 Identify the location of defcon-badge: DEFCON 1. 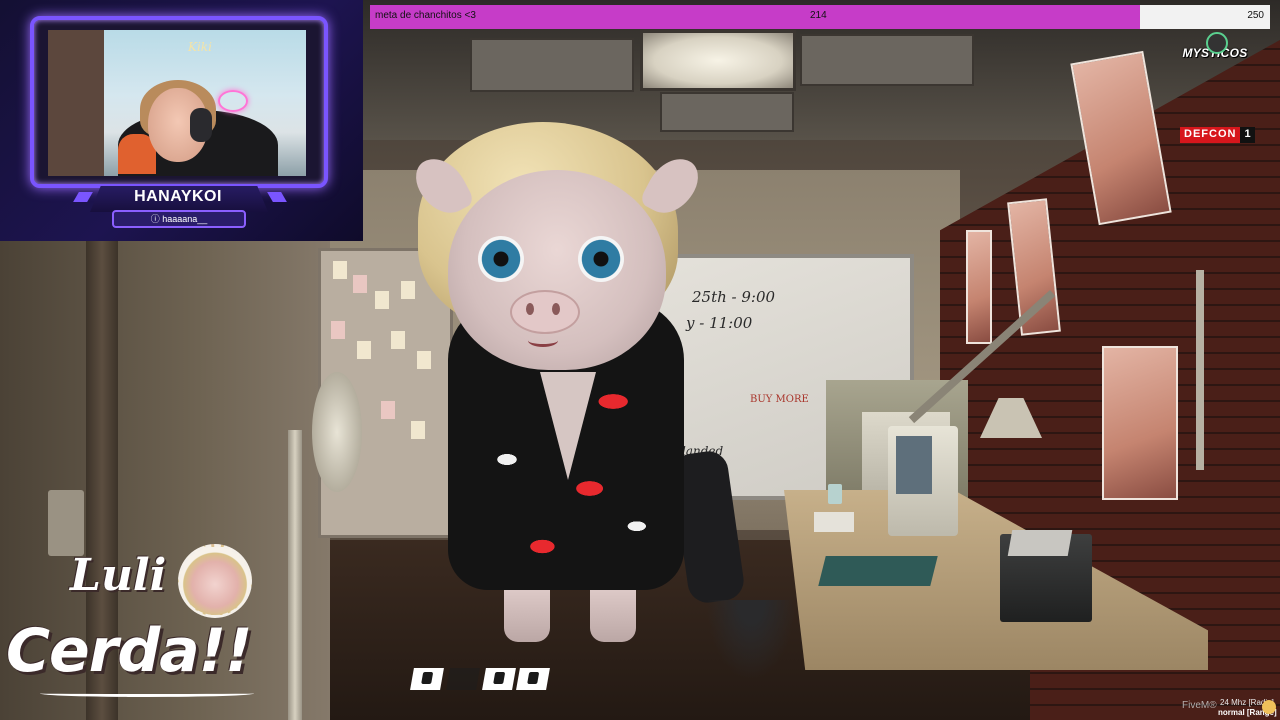
(1217, 135).